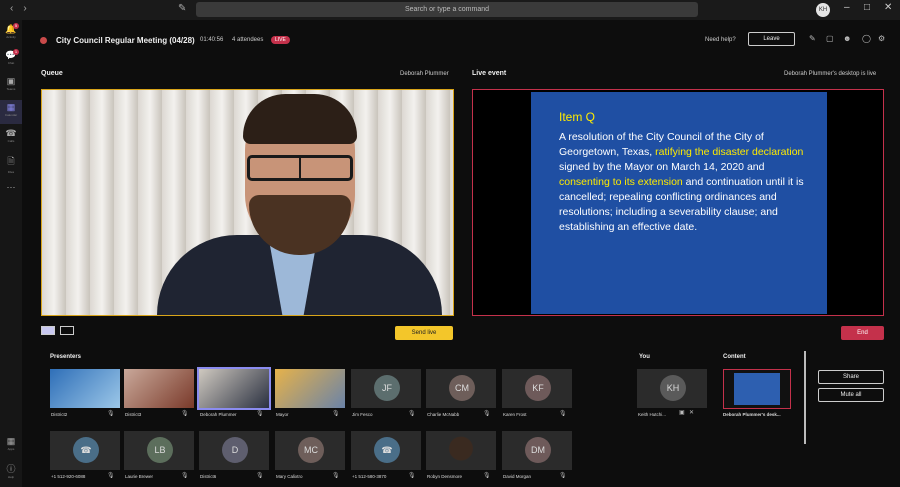 Image resolution: width=900 pixels, height=487 pixels. I want to click on rail-label: Teams, so click(11, 89).